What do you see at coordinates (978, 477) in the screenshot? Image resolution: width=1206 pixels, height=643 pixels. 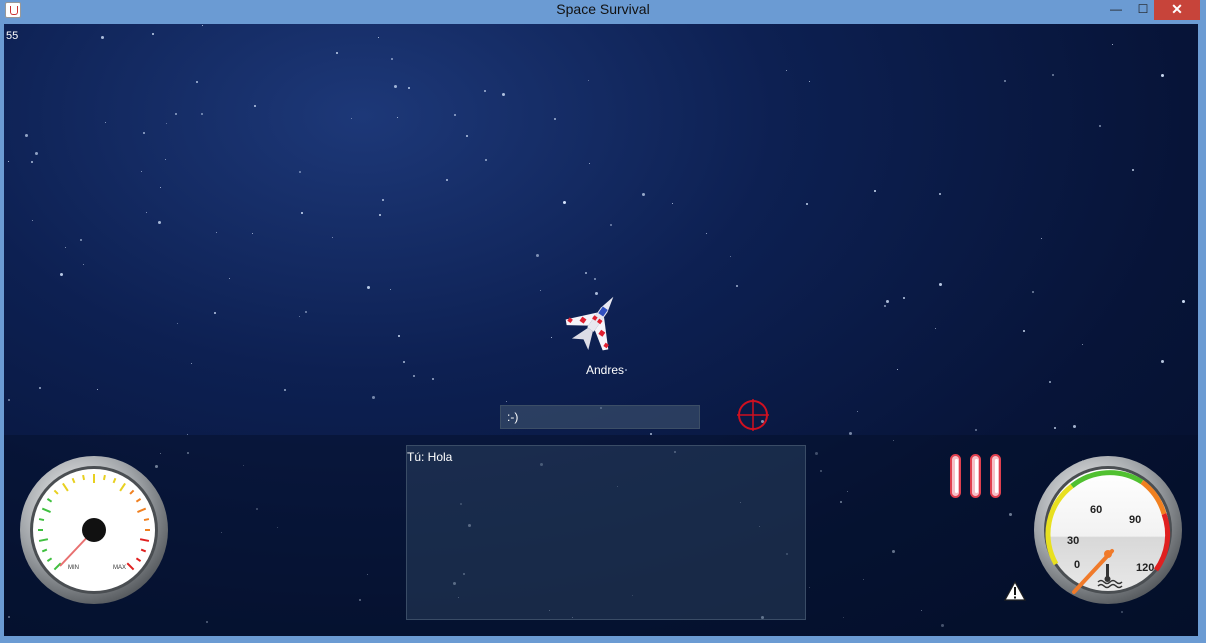 I see `ammo-indicator` at bounding box center [978, 477].